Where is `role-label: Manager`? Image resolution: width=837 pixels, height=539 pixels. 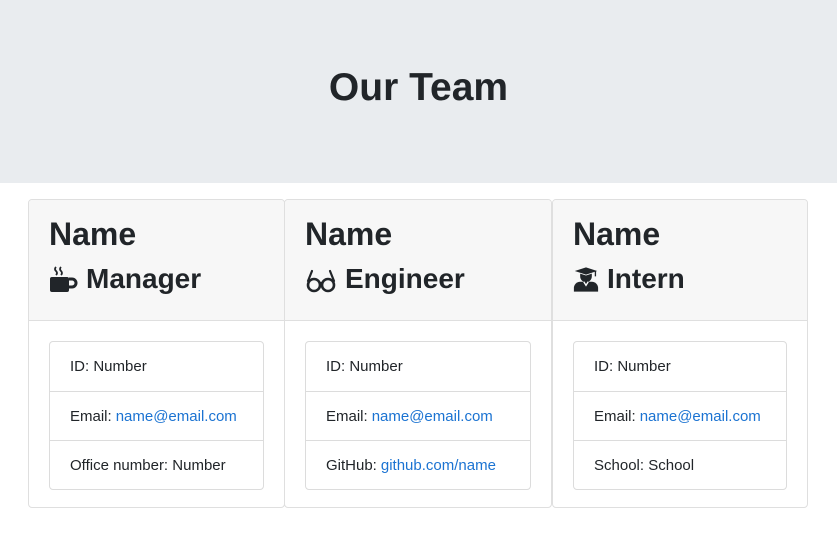 role-label: Manager is located at coordinates (144, 278).